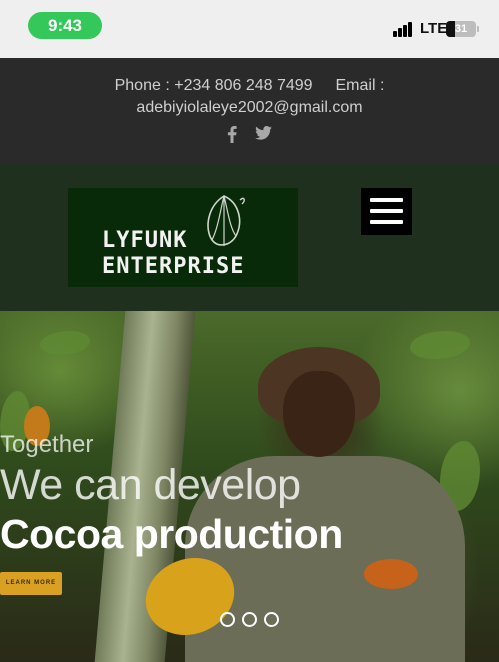  I want to click on facebook-icon, so click(232, 134).